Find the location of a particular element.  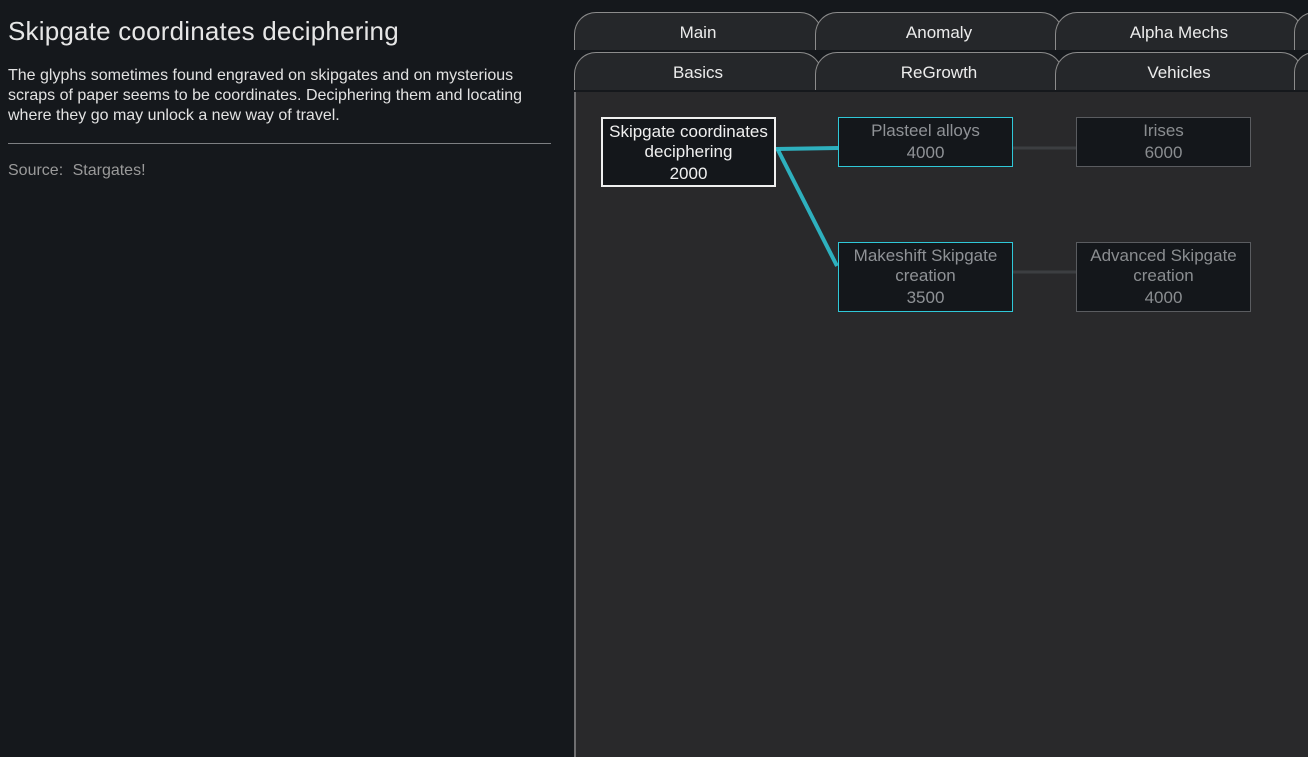

research-node-advanced-skipgate: Advanced Skipgate creation 4000 is located at coordinates (1163, 277).